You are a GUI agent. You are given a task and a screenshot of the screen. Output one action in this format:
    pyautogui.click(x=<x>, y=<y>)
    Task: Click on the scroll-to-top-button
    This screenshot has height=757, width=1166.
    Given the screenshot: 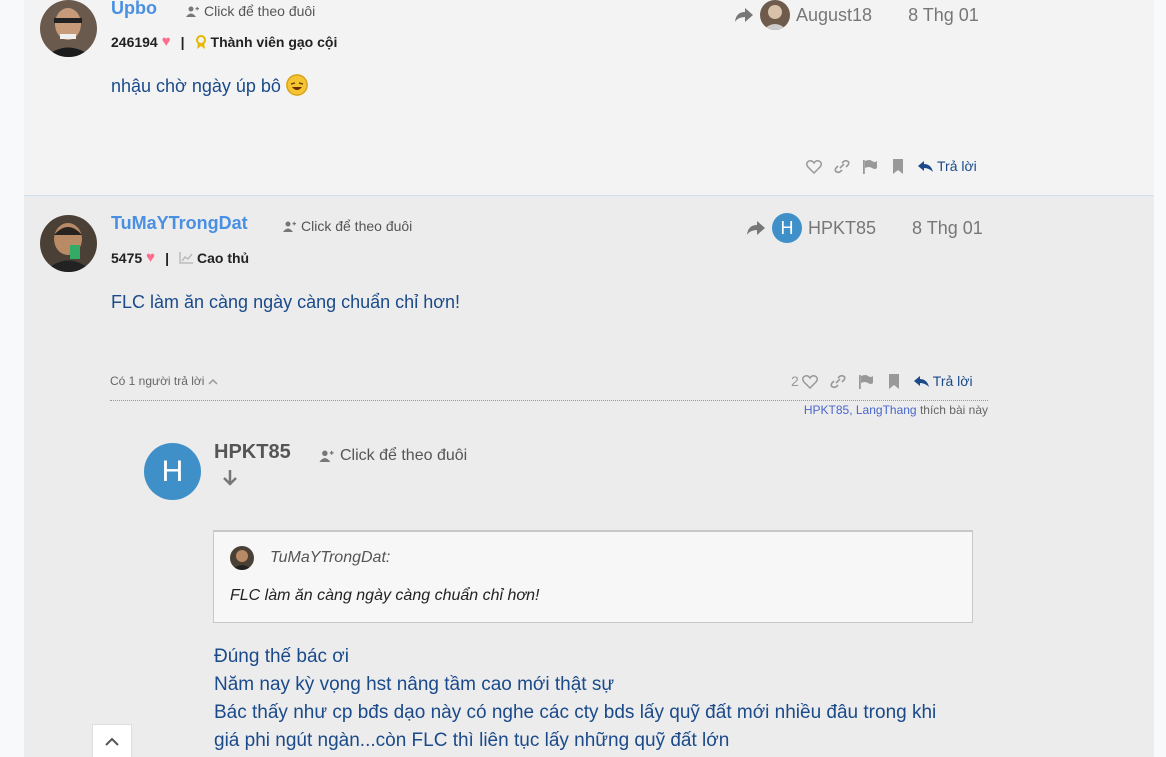 What is the action you would take?
    pyautogui.click(x=112, y=740)
    